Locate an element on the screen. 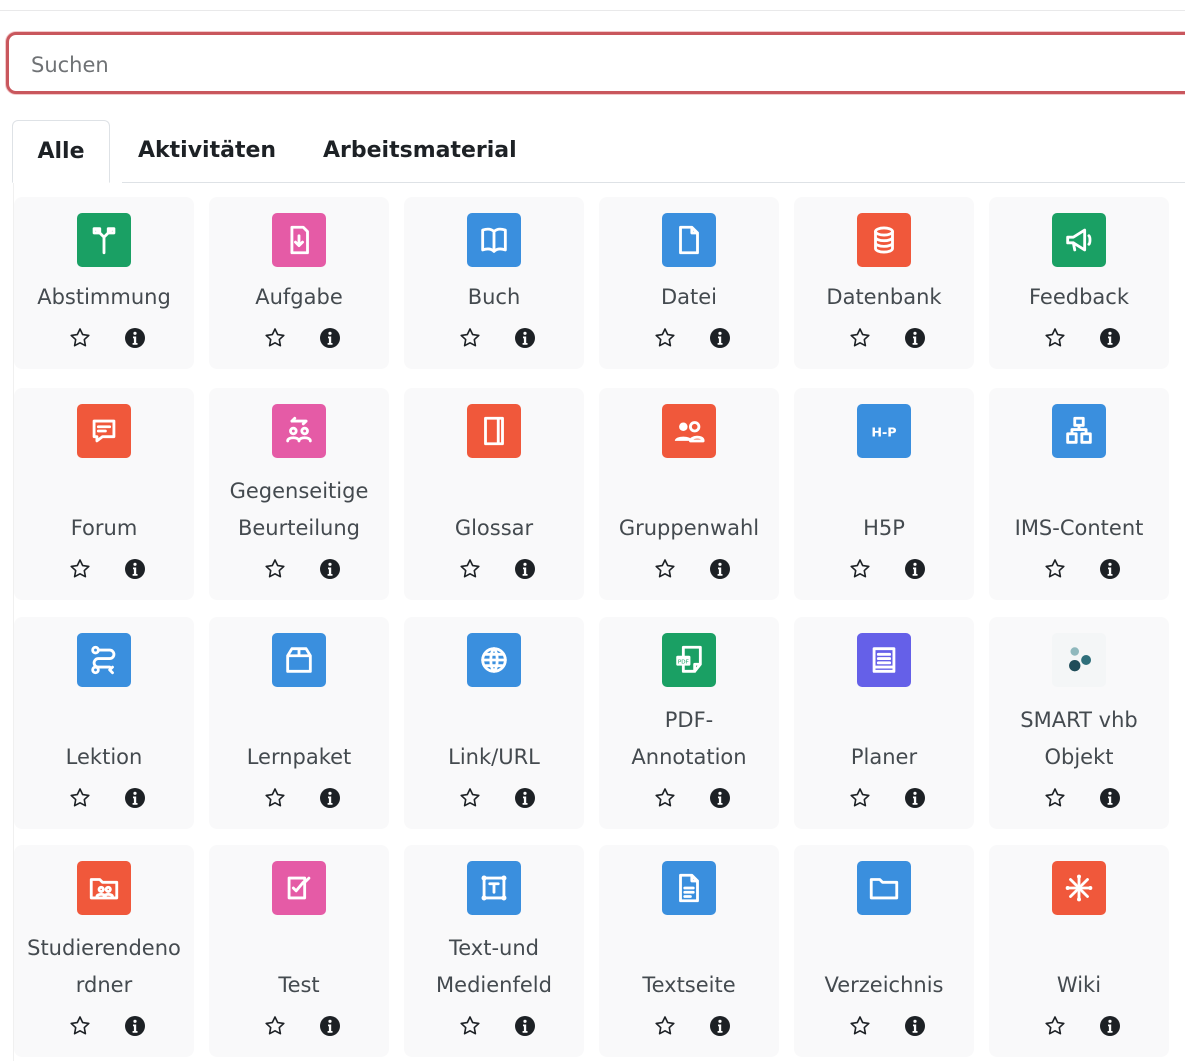 This screenshot has width=1185, height=1061. activity-card-h5p: H-P H5P is located at coordinates (884, 494).